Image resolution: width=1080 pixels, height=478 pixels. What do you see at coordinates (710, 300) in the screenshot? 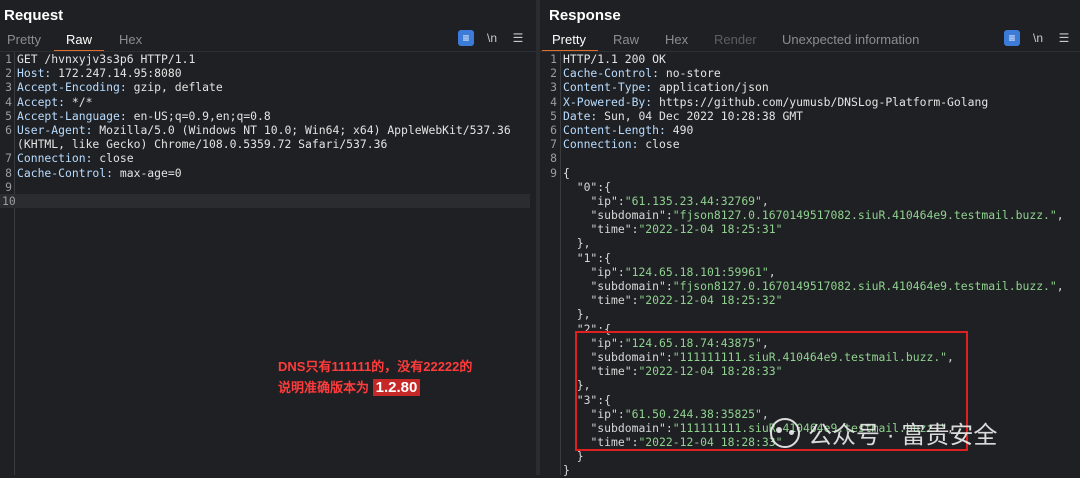
I see `json-string: "2022-12-04 18:25:32"` at bounding box center [710, 300].